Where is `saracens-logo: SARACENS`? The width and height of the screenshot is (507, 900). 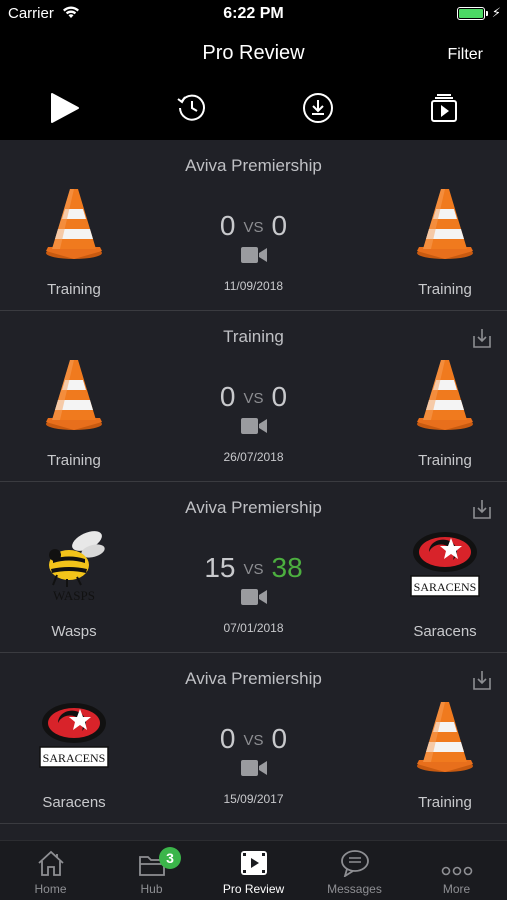 saracens-logo: SARACENS is located at coordinates (445, 565).